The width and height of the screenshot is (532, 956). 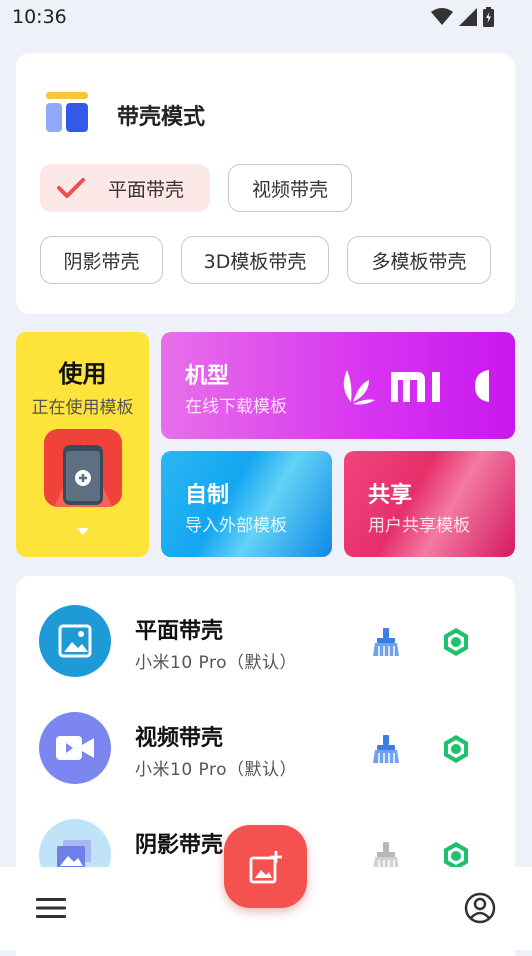 I want to click on status-time: 10:36, so click(x=39, y=17).